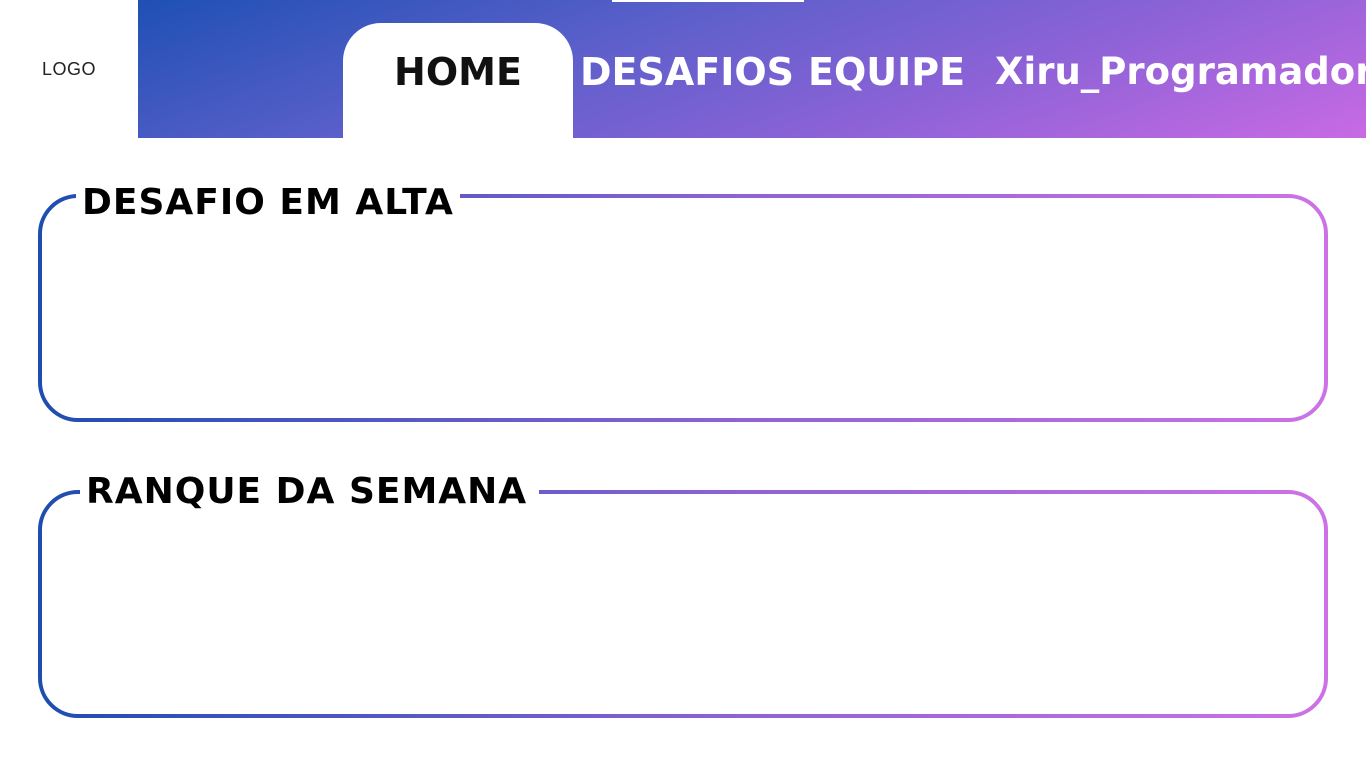 Image resolution: width=1366 pixels, height=768 pixels. I want to click on logo: LOGO, so click(69, 69).